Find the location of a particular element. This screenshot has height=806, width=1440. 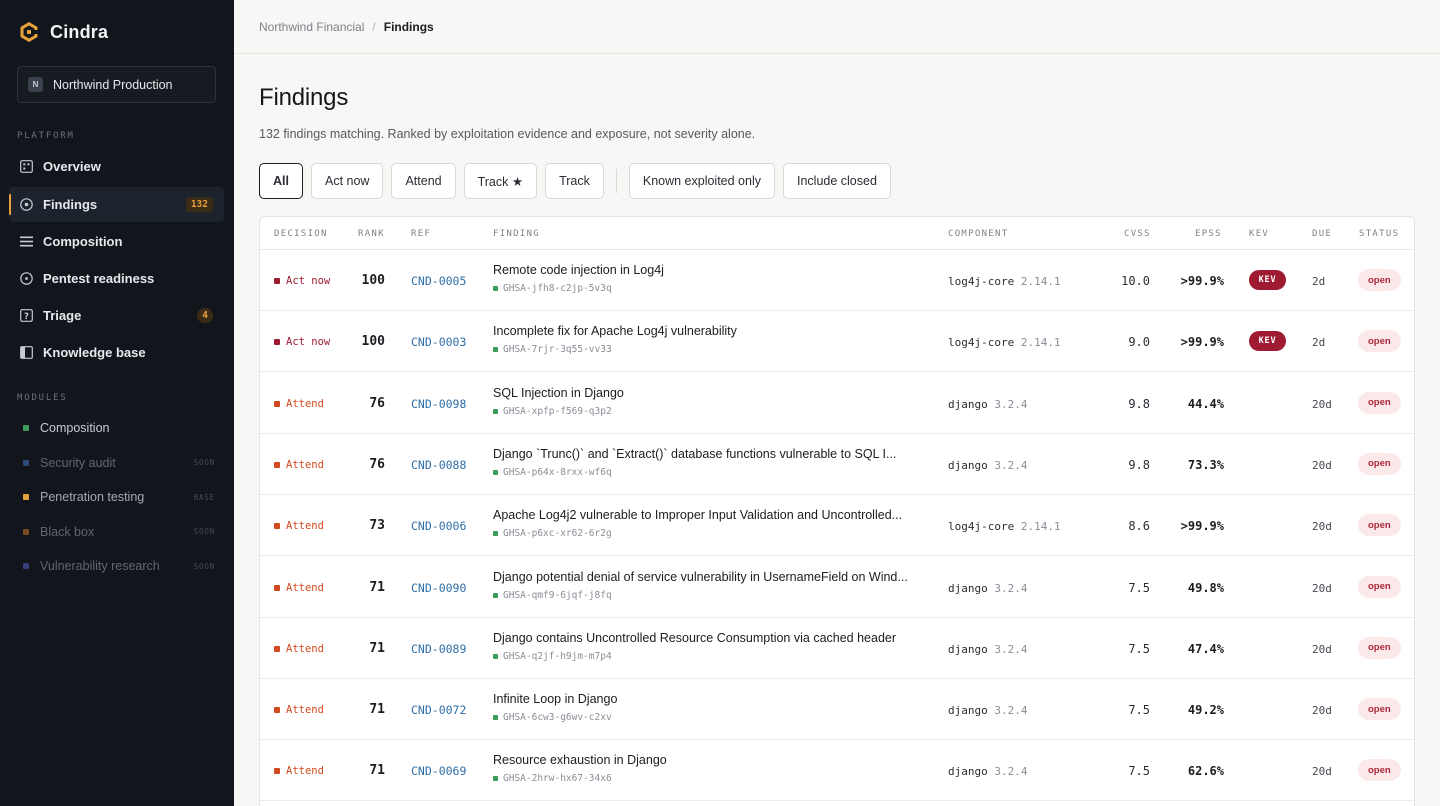

breadcrumb-parent: Northwind Financial is located at coordinates (311, 27).